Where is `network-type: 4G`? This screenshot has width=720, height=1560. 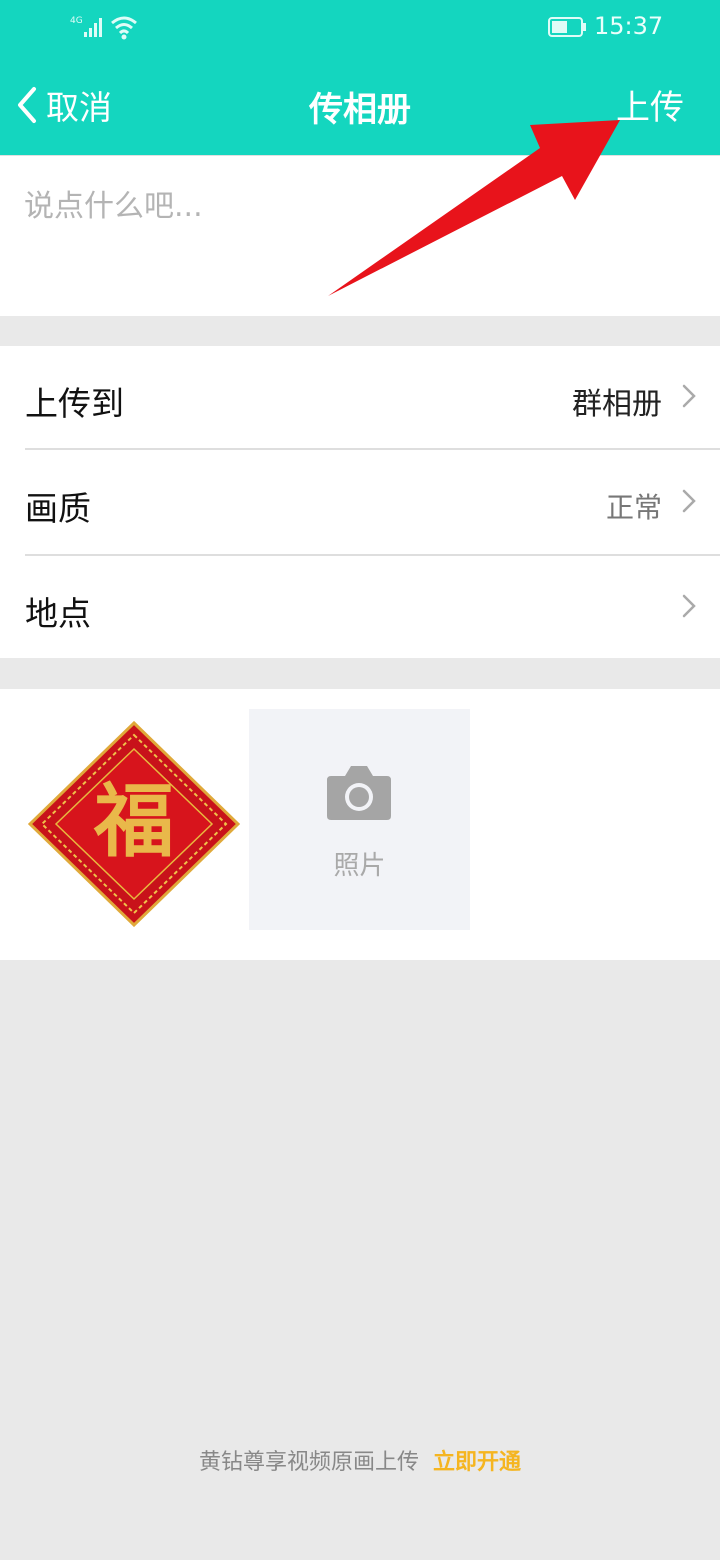
network-type: 4G is located at coordinates (76, 21).